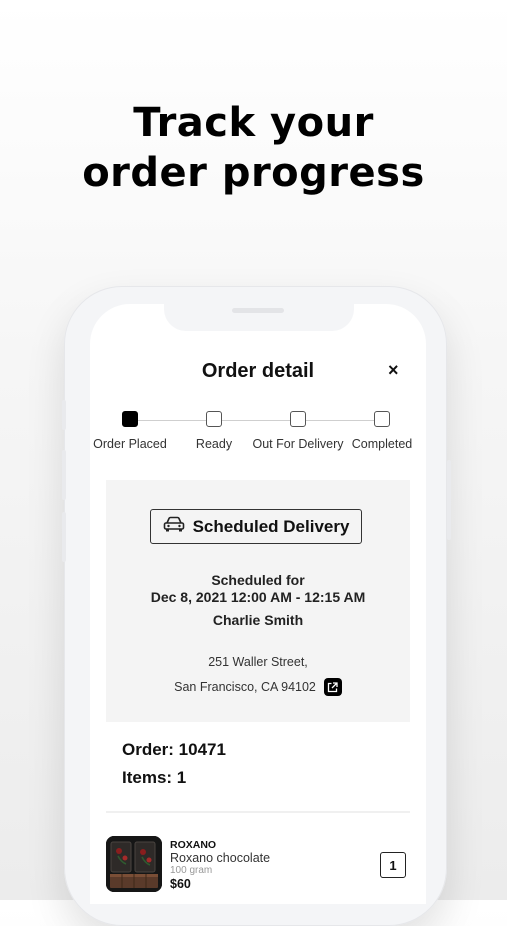 Image resolution: width=507 pixels, height=926 pixels. I want to click on close-icon: ×, so click(393, 370).